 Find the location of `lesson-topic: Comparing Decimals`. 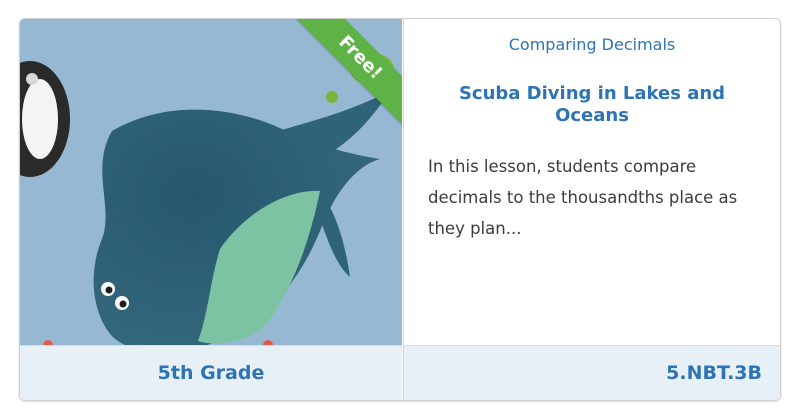

lesson-topic: Comparing Decimals is located at coordinates (592, 44).